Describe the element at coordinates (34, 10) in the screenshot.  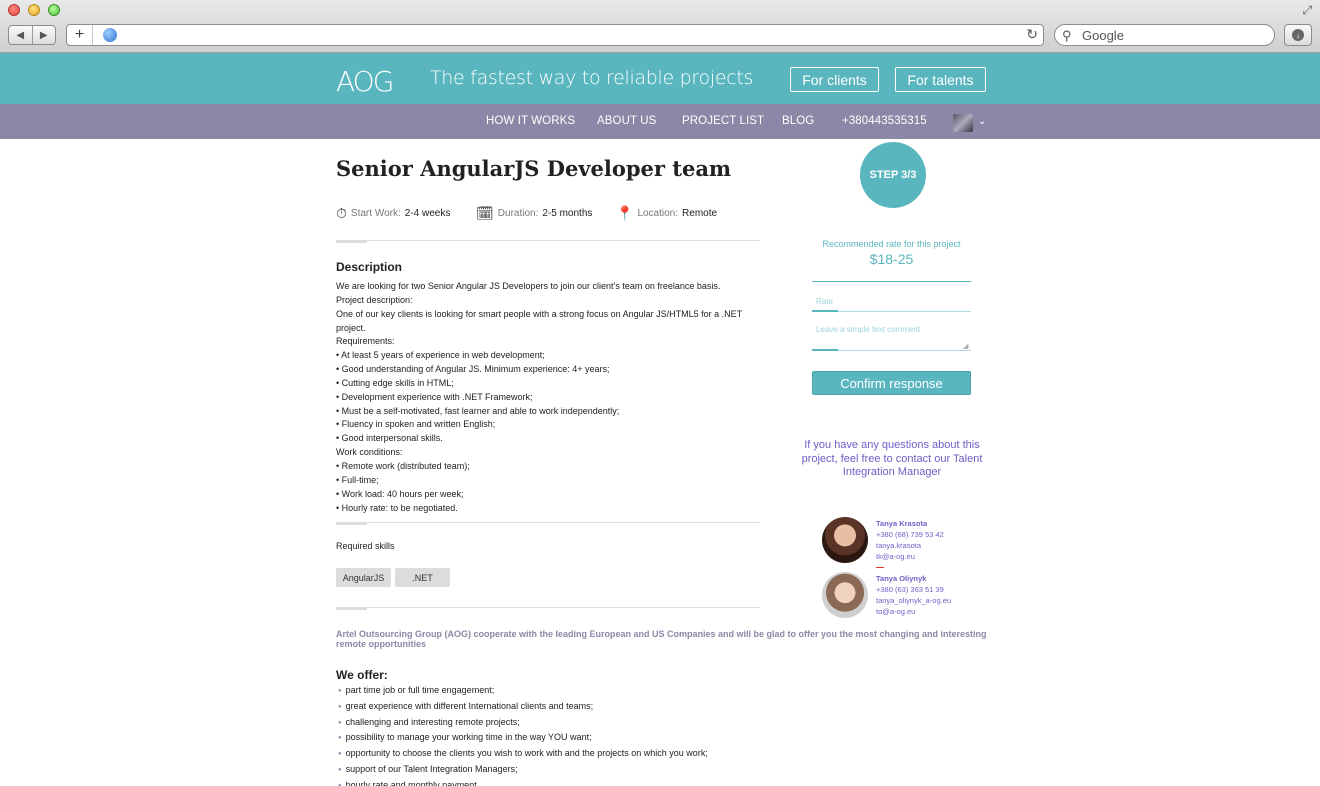
I see `minimize-window-button` at that location.